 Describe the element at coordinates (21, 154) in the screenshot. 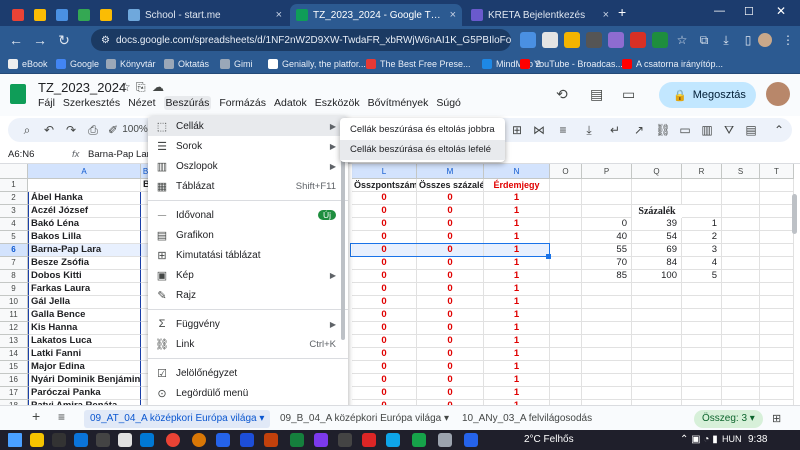

I see `name-box: A6:N6` at that location.